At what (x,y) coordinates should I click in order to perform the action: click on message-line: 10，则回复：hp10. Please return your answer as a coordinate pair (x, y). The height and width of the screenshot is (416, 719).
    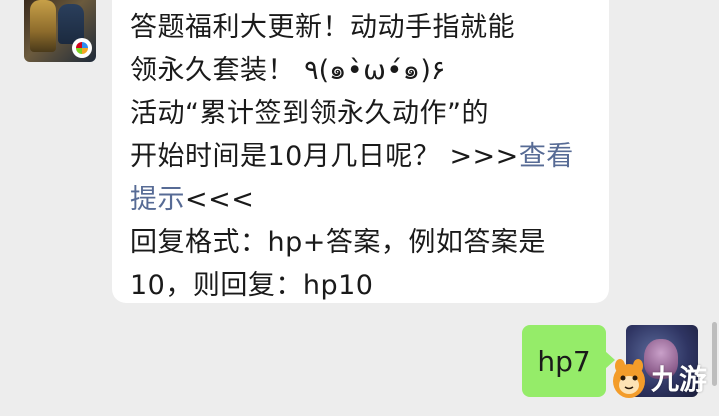
    Looking at the image, I should click on (362, 285).